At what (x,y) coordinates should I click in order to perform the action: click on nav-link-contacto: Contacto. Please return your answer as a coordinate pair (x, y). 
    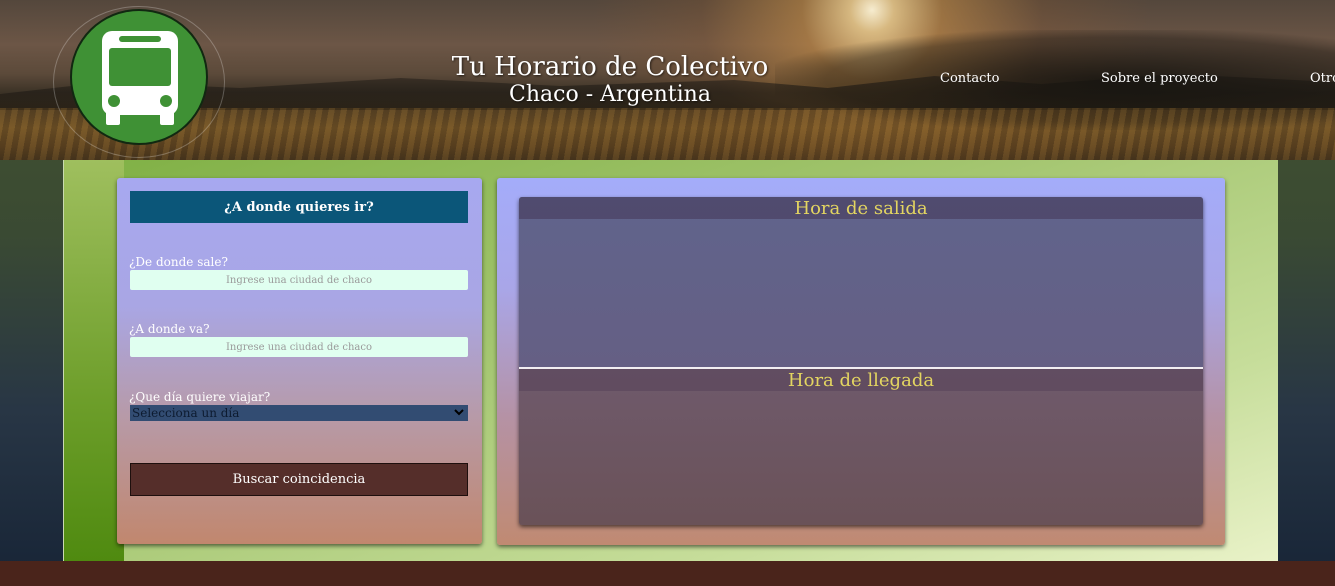
    Looking at the image, I should click on (969, 78).